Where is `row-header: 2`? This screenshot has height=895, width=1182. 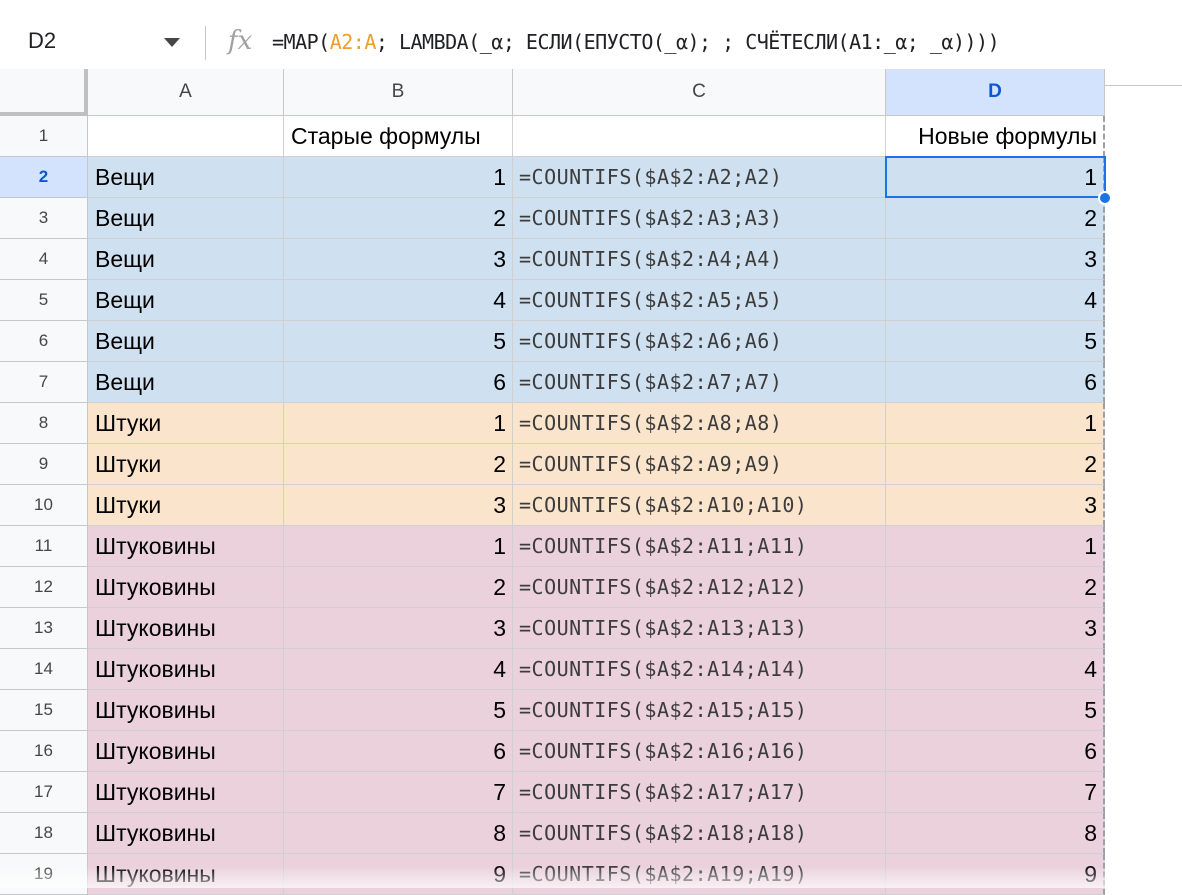 row-header: 2 is located at coordinates (44, 177).